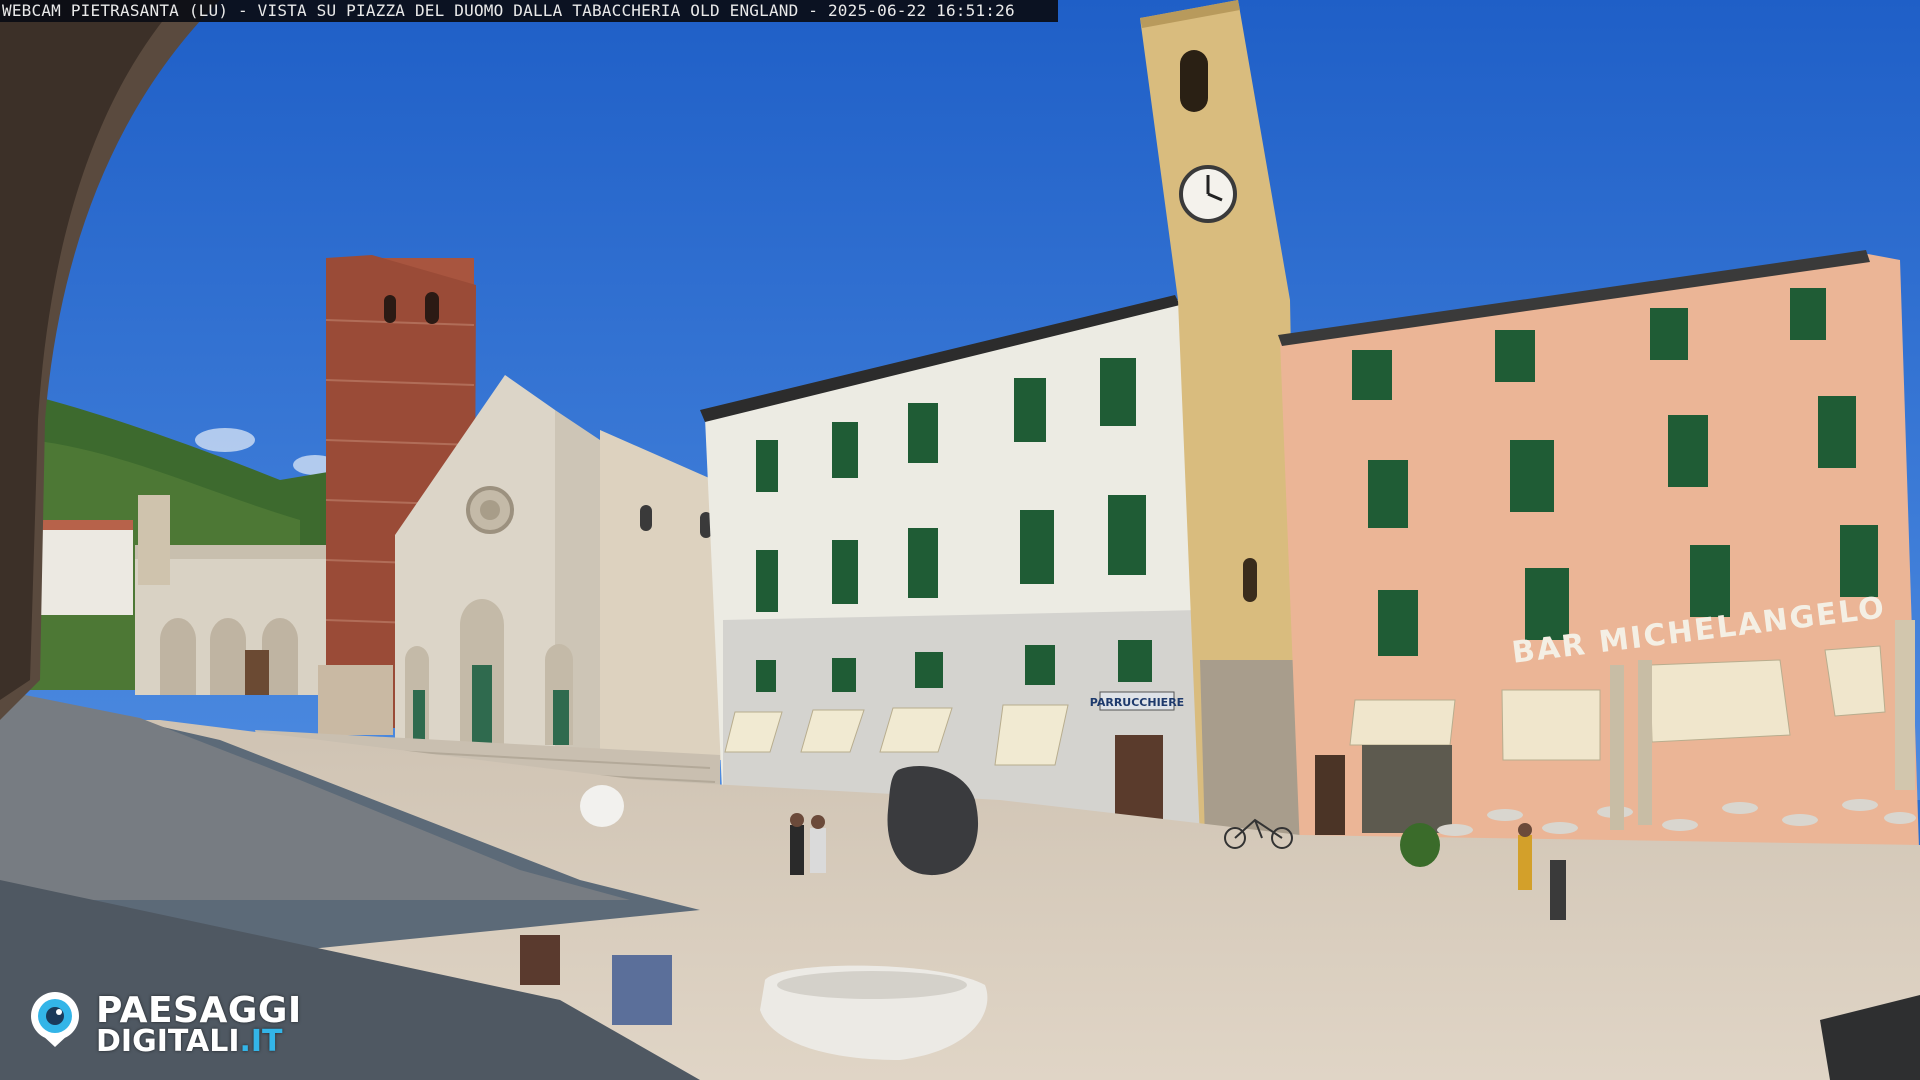 This screenshot has width=1920, height=1080. Describe the element at coordinates (602, 806) in the screenshot. I see `sculpture-sphere` at that location.